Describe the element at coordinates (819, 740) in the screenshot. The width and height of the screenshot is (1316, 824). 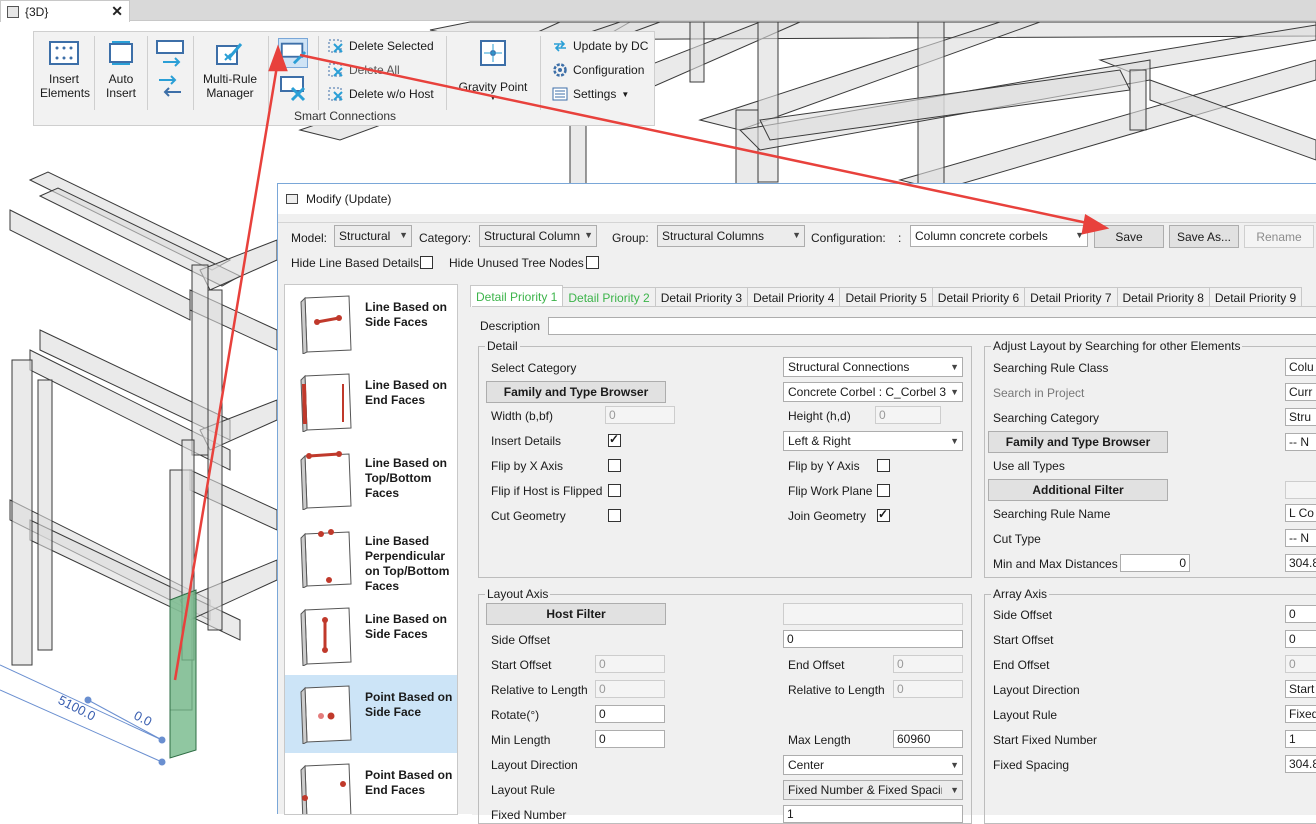
I see `max-length-label: Max Length` at that location.